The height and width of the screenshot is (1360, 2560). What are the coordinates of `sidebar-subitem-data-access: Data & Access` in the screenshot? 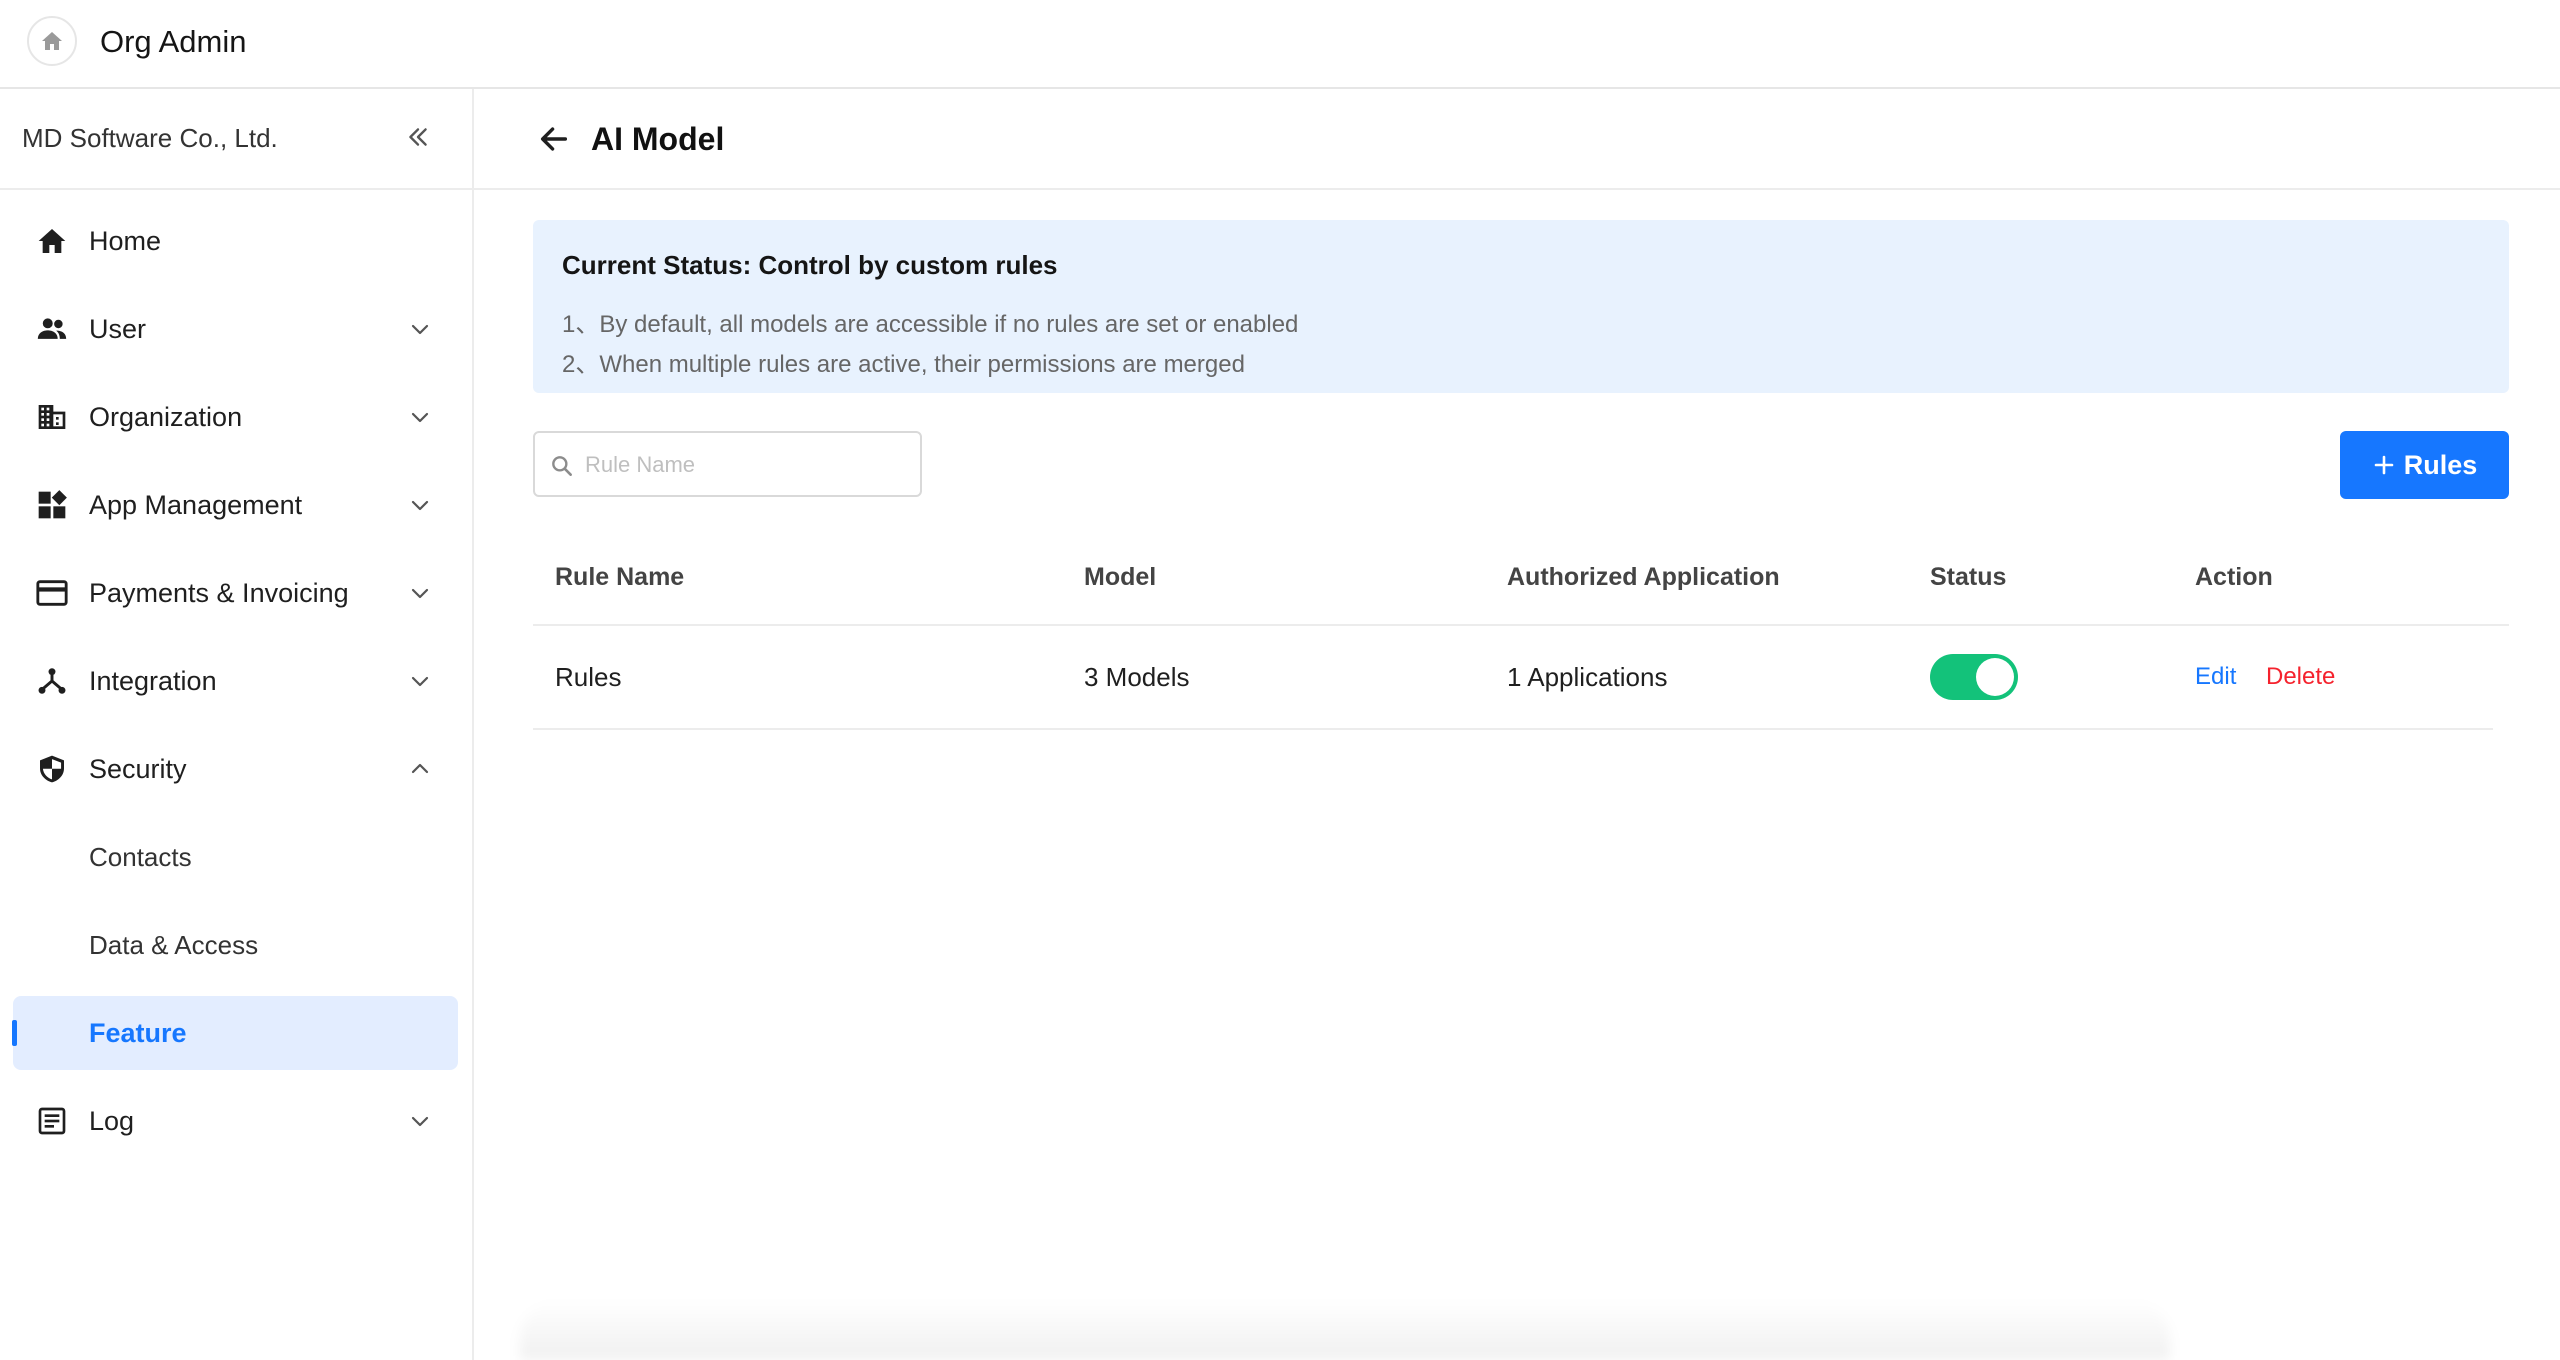 It's located at (236, 945).